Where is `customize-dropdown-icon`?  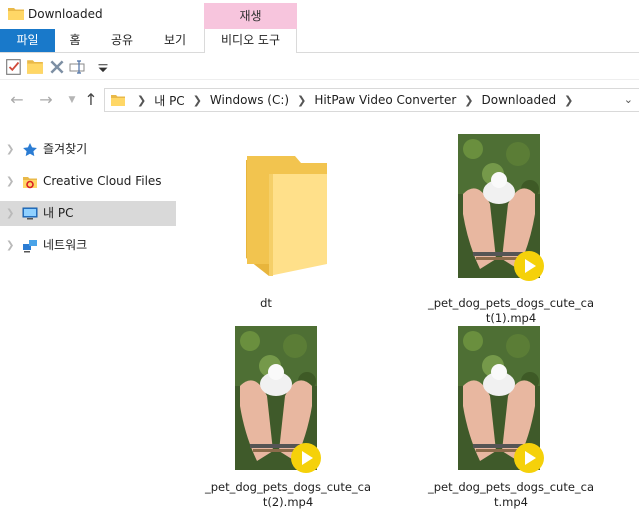 customize-dropdown-icon is located at coordinates (103, 67).